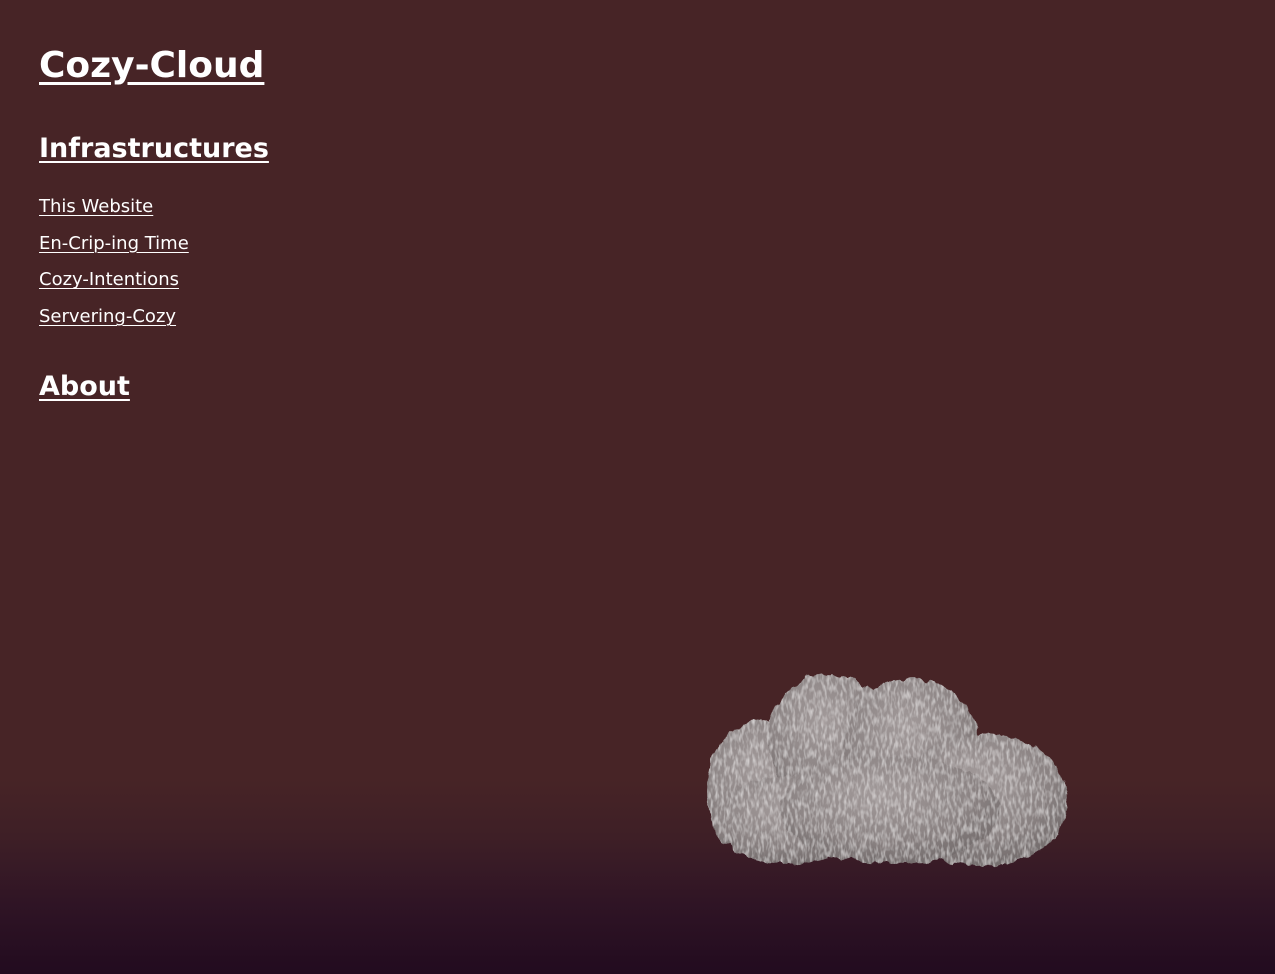 This screenshot has height=974, width=1275. I want to click on list-item: En-Crip-ing Time, so click(114, 251).